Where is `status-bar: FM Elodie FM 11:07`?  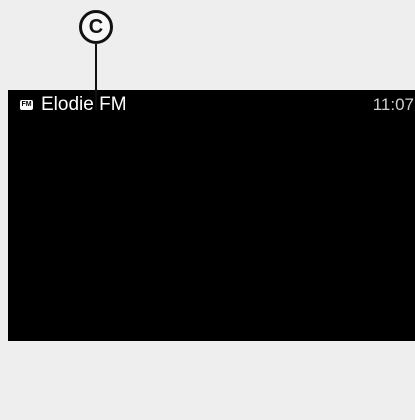 status-bar: FM Elodie FM 11:07 is located at coordinates (211, 106).